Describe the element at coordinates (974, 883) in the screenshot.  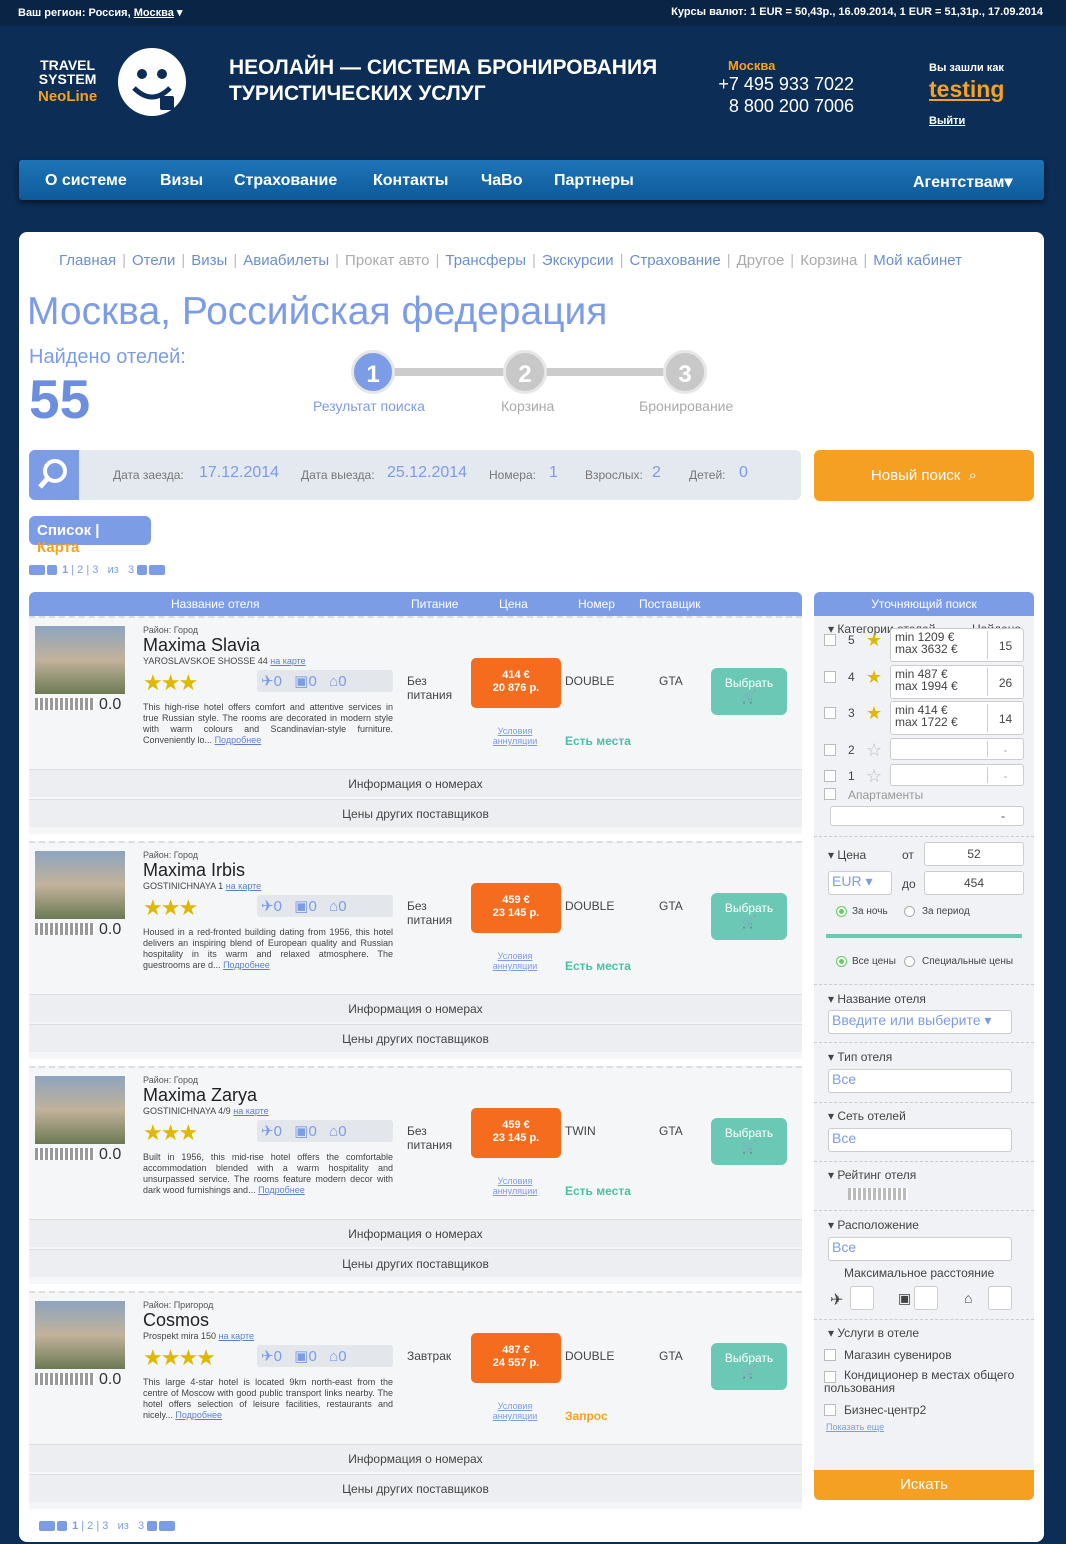
I see `price-to-input: 454` at that location.